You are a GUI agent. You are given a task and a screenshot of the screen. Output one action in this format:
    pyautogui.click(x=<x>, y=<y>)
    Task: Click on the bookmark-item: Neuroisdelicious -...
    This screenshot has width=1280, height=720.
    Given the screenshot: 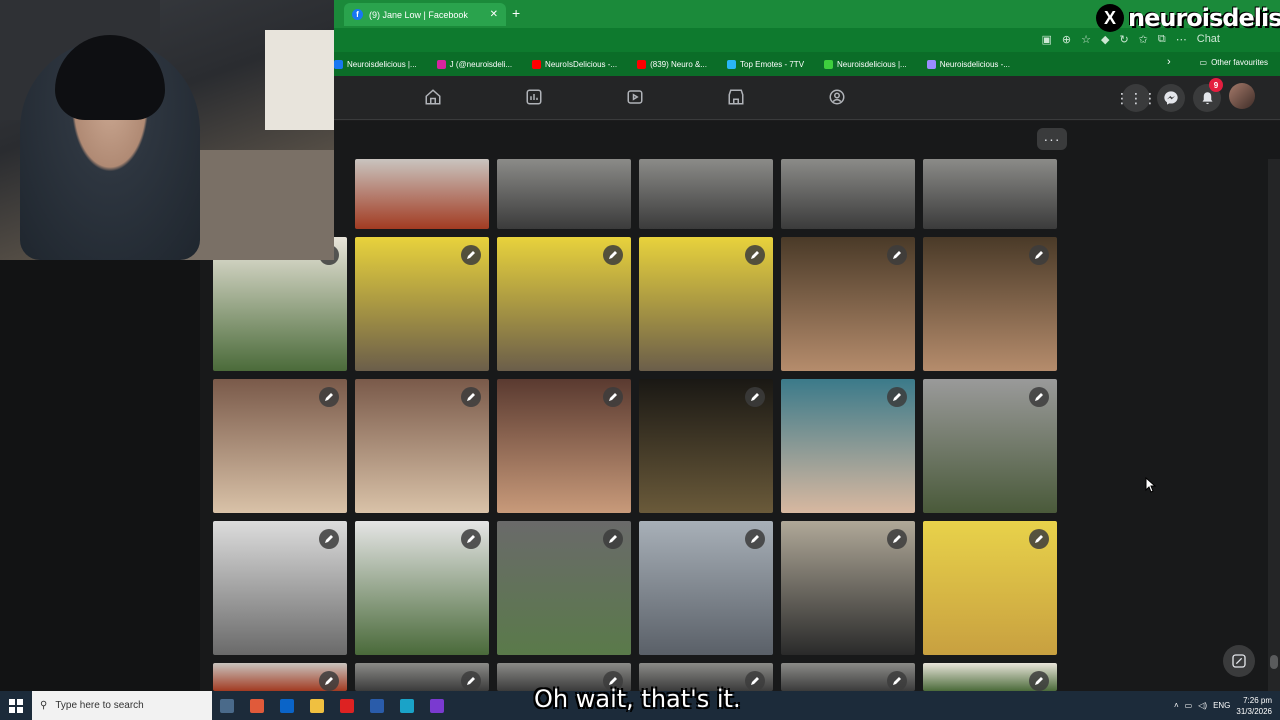 What is the action you would take?
    pyautogui.click(x=968, y=64)
    